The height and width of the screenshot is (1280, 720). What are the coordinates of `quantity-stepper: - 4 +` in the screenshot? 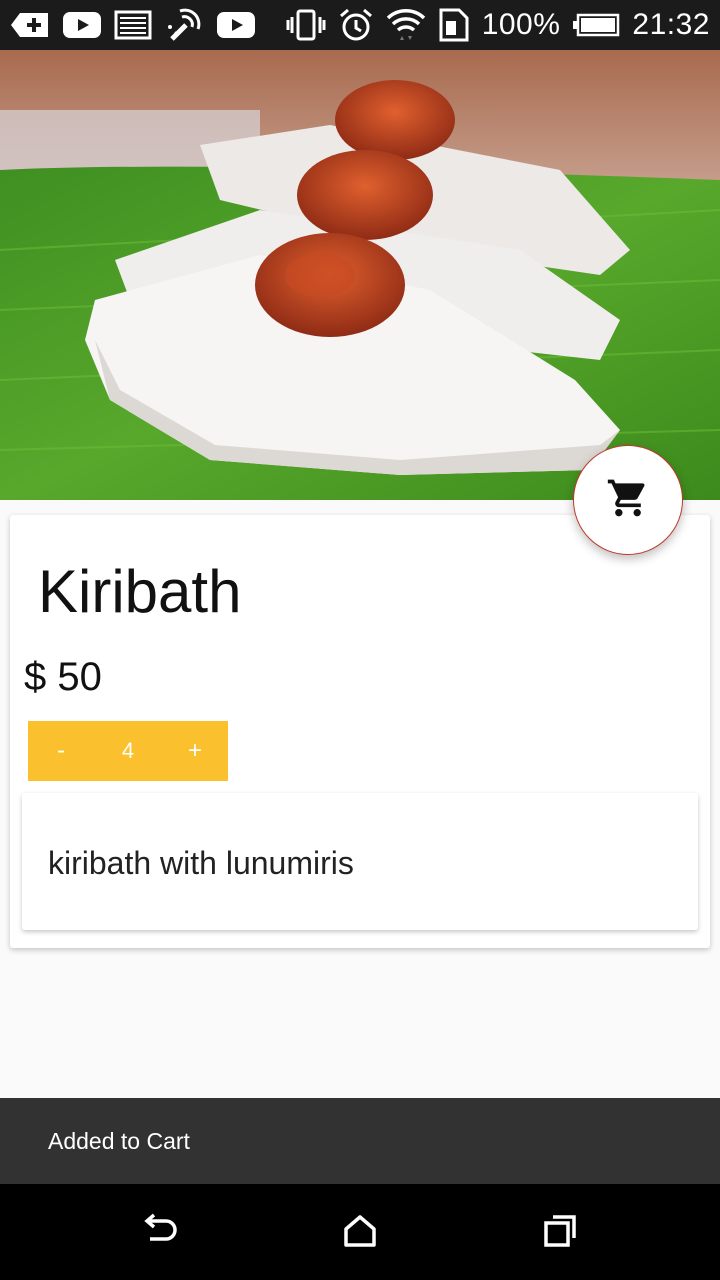 It's located at (128, 751).